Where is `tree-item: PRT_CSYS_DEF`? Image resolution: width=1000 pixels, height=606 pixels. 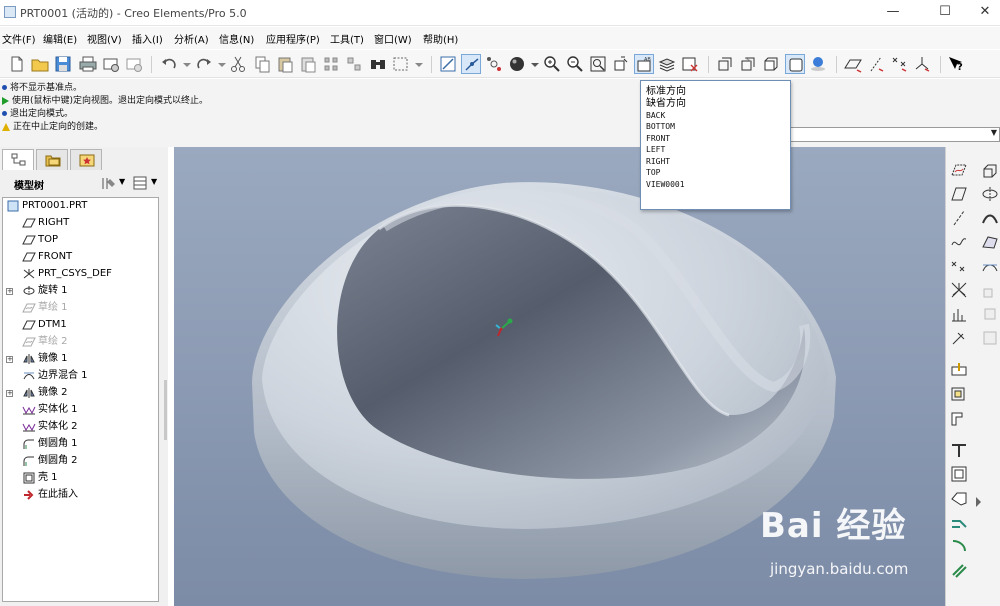 tree-item: PRT_CSYS_DEF is located at coordinates (80, 274).